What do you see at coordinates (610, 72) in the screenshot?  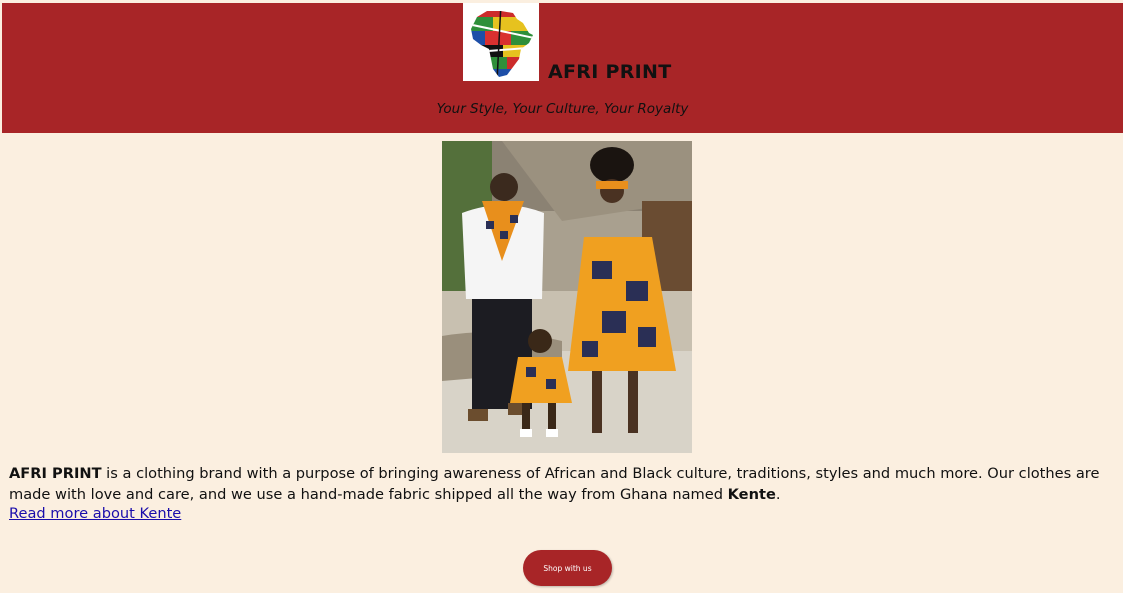 I see `brand-title: AFRI PRINT` at bounding box center [610, 72].